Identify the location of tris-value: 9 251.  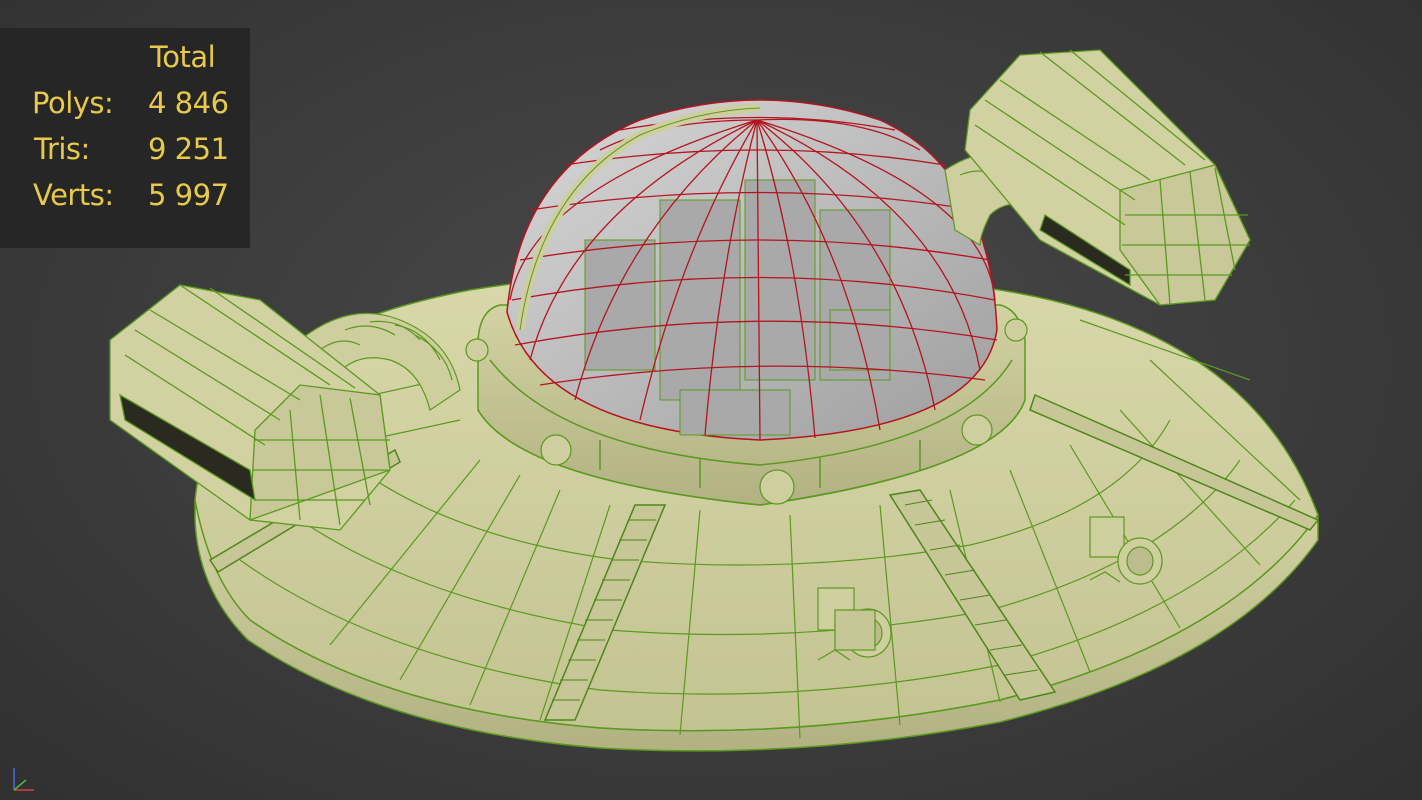
(188, 149).